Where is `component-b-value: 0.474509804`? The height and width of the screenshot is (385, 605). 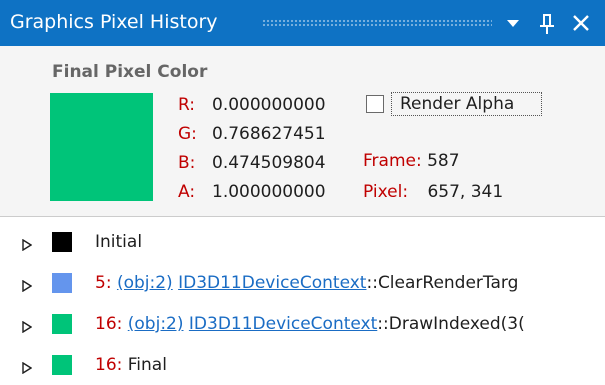 component-b-value: 0.474509804 is located at coordinates (269, 163).